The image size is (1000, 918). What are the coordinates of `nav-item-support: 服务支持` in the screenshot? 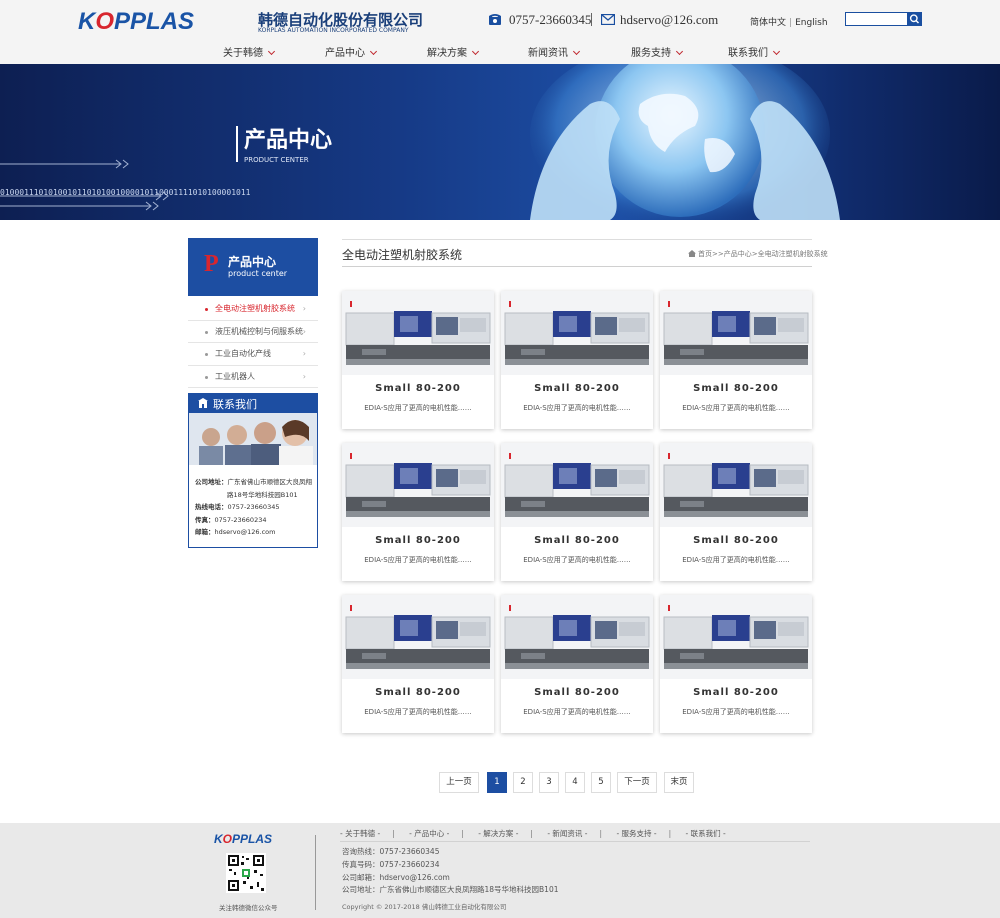 It's located at (657, 51).